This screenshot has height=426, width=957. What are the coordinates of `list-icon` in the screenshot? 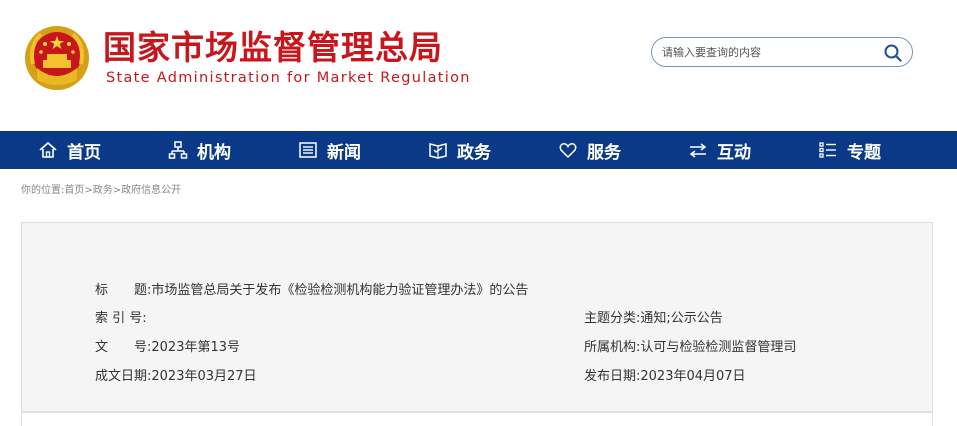 It's located at (828, 150).